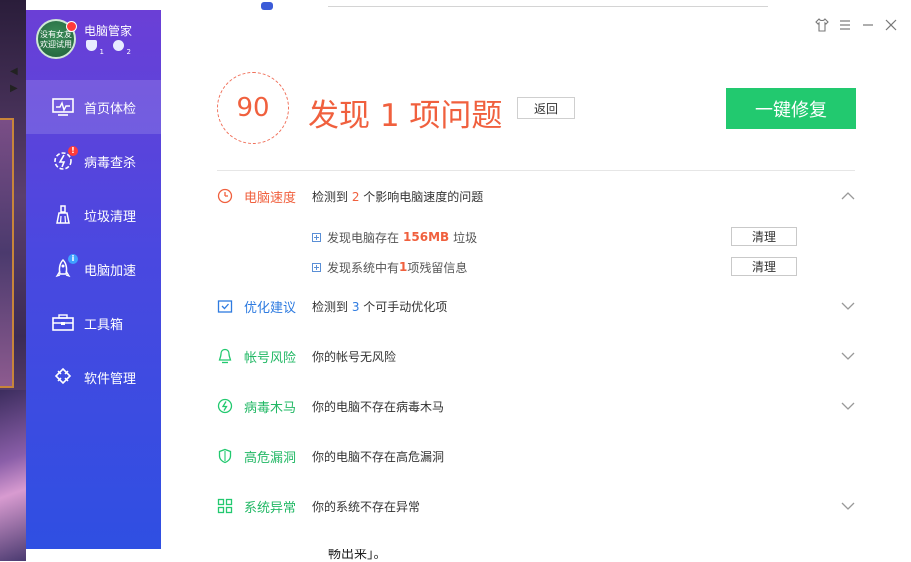 The image size is (911, 562). What do you see at coordinates (378, 406) in the screenshot?
I see `category-desc: 你的电脑不存在病毒木马` at bounding box center [378, 406].